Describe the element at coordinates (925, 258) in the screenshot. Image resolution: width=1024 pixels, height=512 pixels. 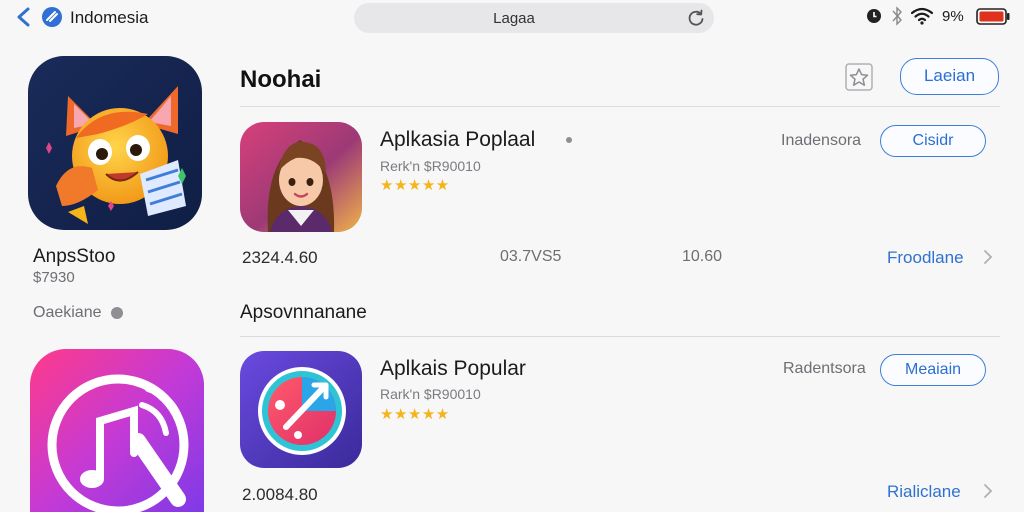
I see `see-more-link-1: Froodlane` at that location.